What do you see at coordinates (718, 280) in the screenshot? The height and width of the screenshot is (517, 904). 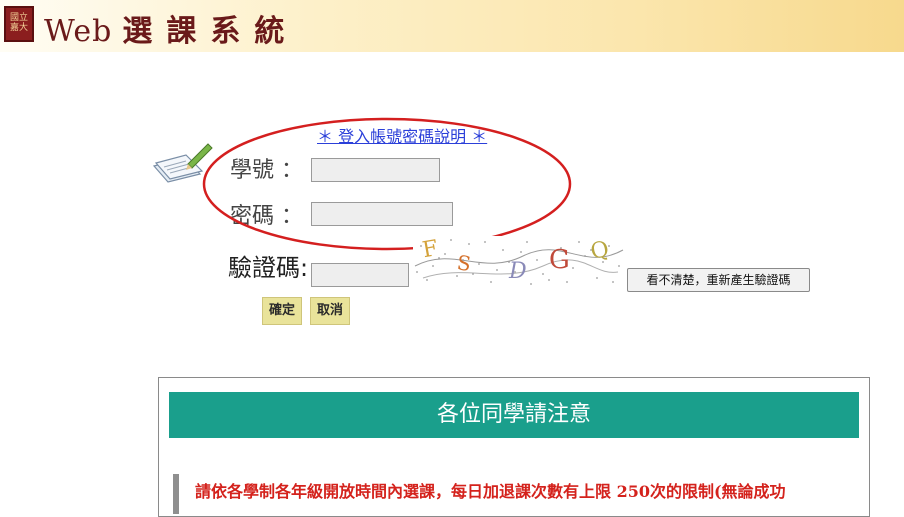 I see `regenerate-captcha-button: 看不清楚，重新產生驗證碼` at bounding box center [718, 280].